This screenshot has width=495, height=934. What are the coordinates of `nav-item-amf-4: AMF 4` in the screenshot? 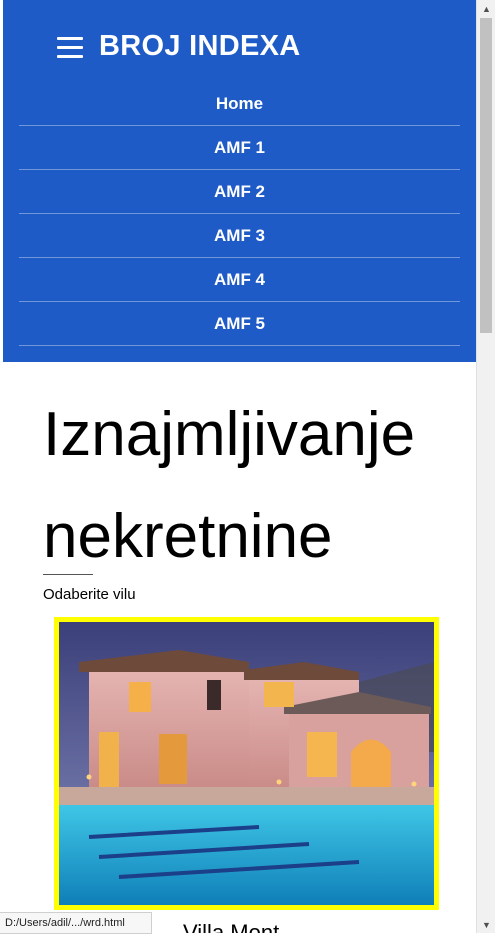 It's located at (239, 280).